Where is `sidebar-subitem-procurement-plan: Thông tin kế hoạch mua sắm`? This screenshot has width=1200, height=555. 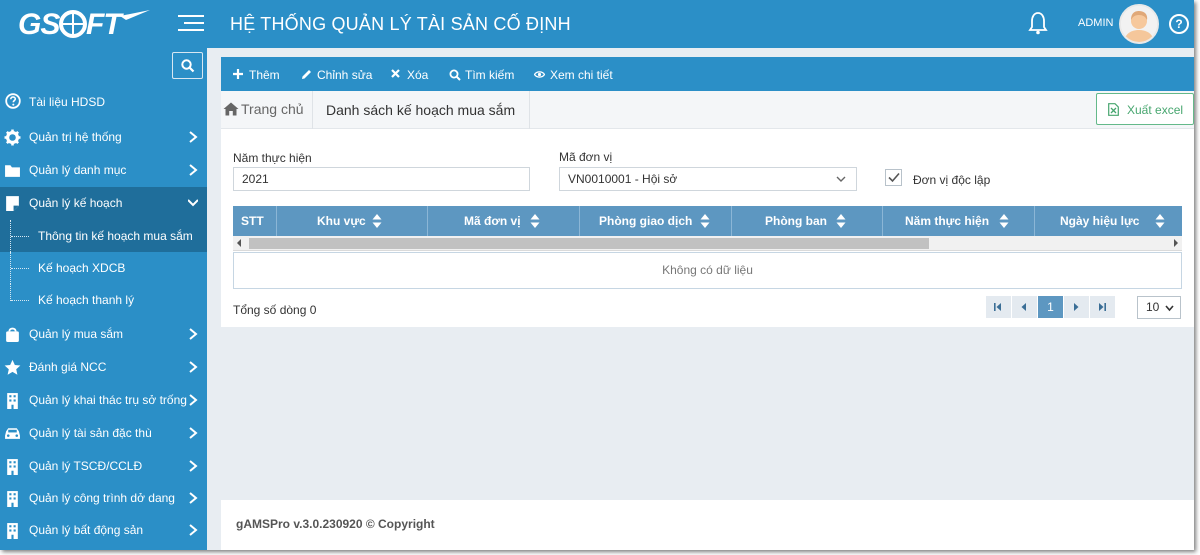
sidebar-subitem-procurement-plan: Thông tin kế hoạch mua sắm is located at coordinates (103, 236).